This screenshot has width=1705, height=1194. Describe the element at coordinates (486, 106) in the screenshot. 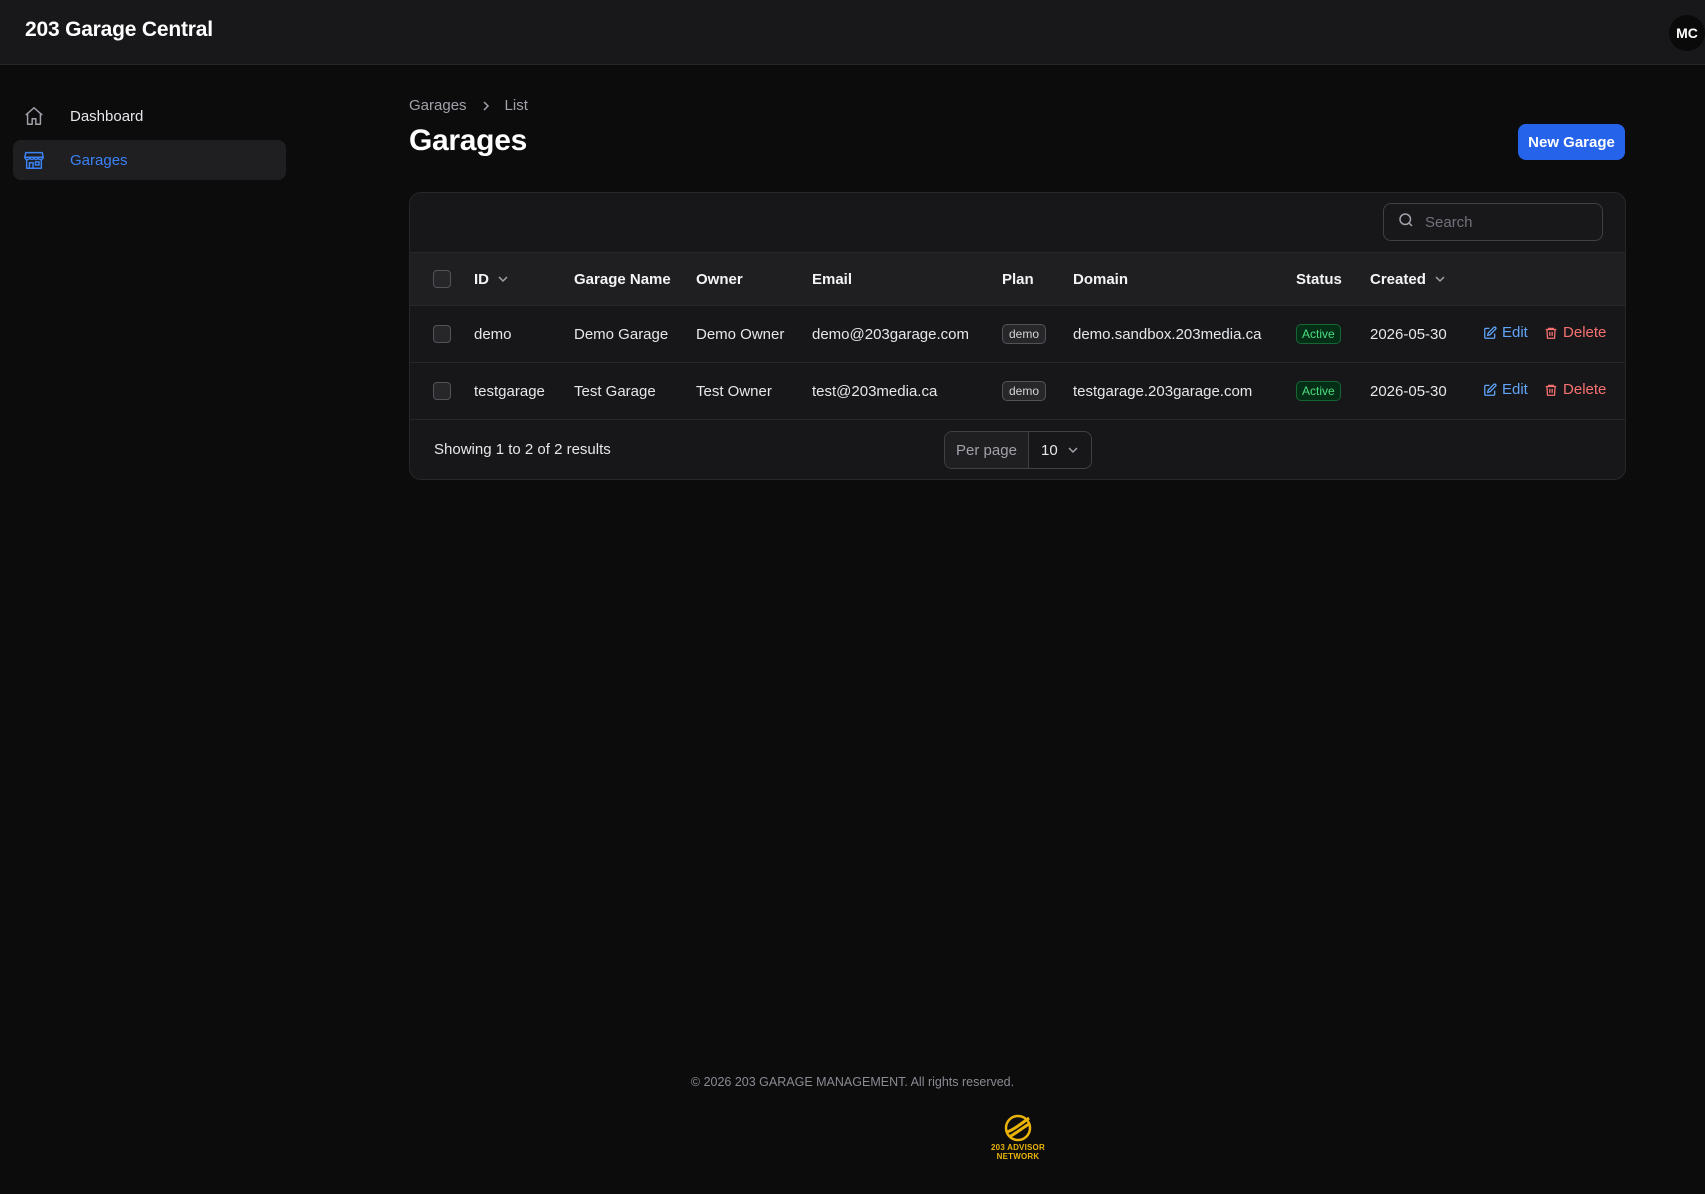

I see `chevron-right-icon` at that location.